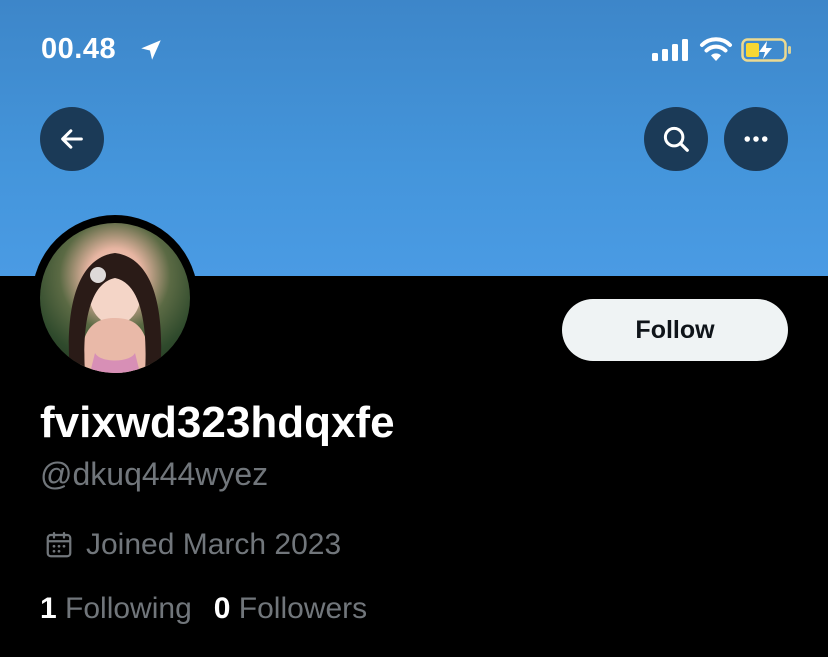  What do you see at coordinates (203, 609) in the screenshot?
I see `follow-stats: 1 Following 0 Followers` at bounding box center [203, 609].